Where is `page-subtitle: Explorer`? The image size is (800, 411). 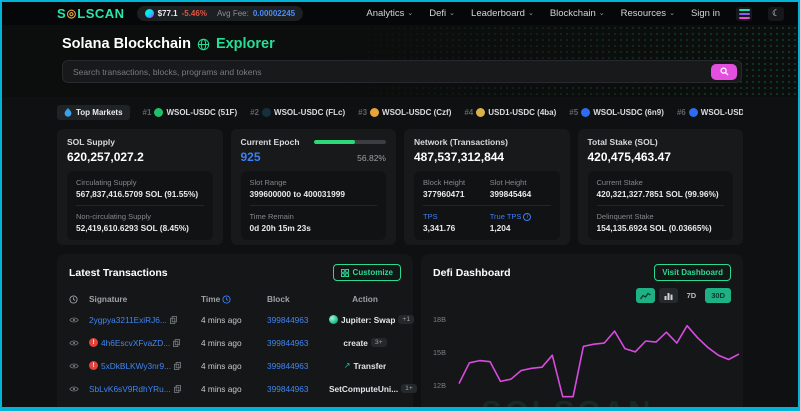 page-subtitle: Explorer is located at coordinates (245, 44).